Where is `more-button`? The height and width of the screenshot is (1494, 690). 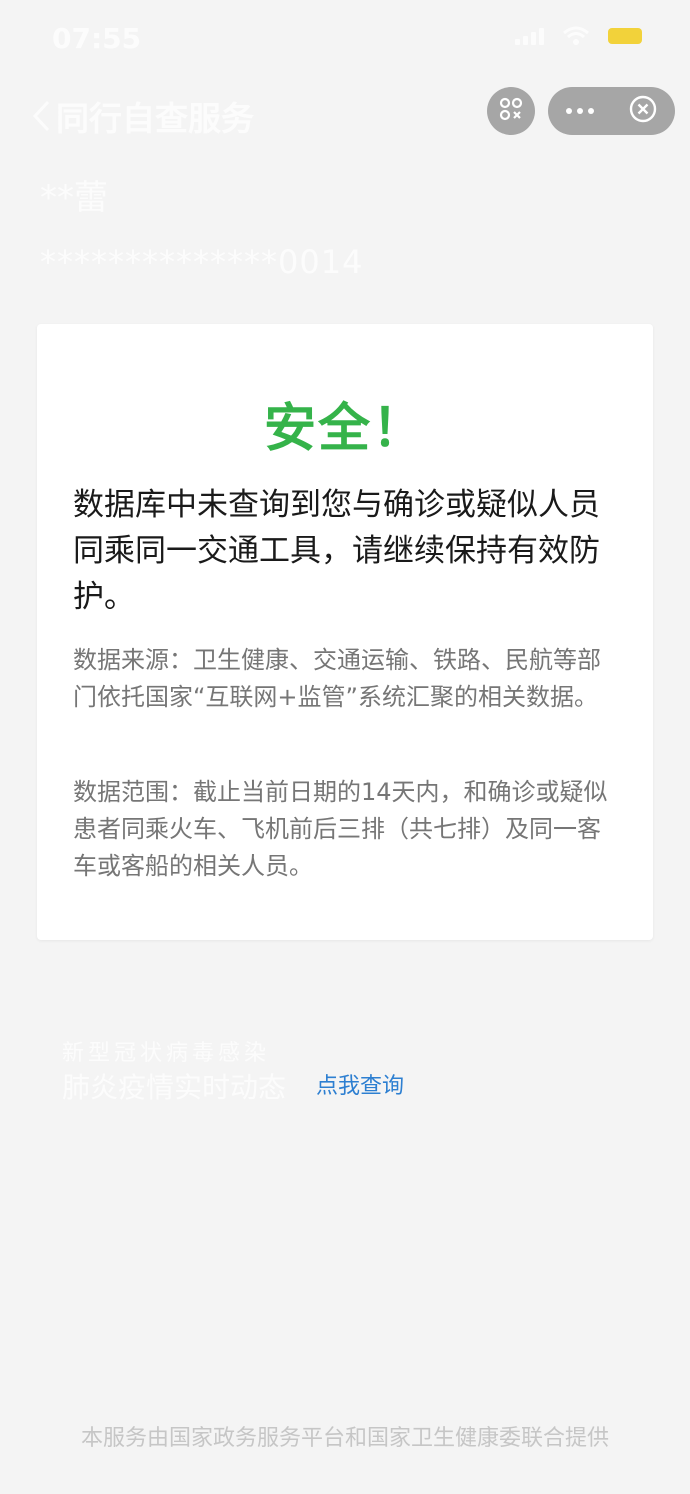 more-button is located at coordinates (579, 111).